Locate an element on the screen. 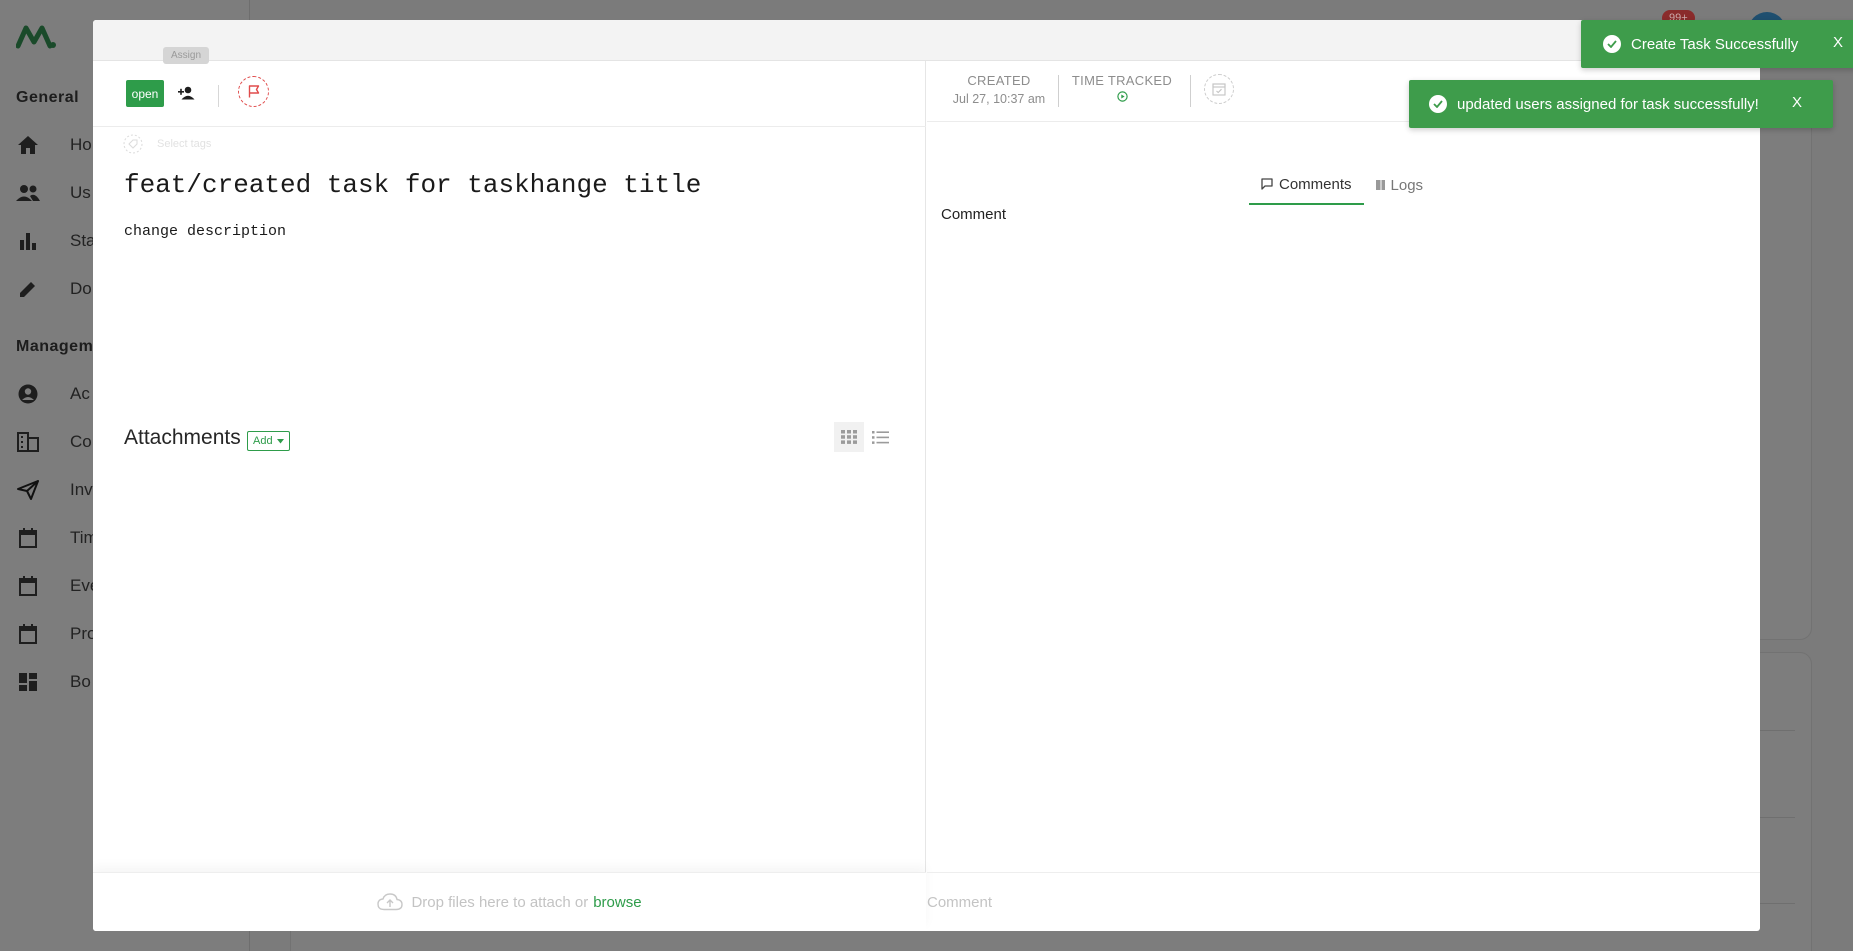 This screenshot has width=1853, height=951. app-logo-icon is located at coordinates (36, 37).